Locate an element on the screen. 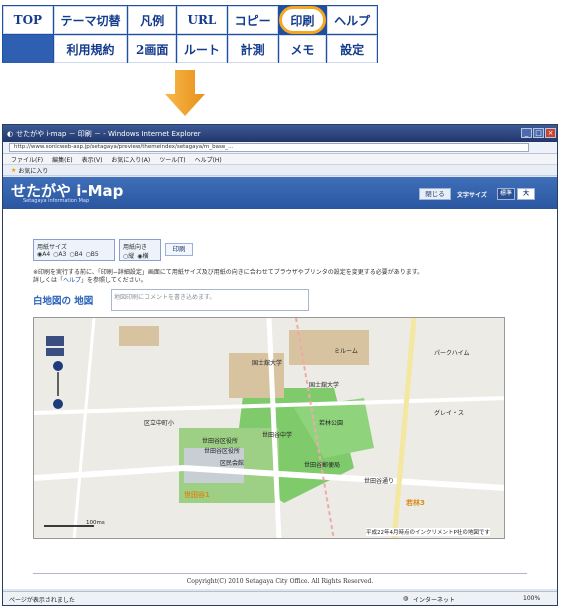  globe-icon: ◍ is located at coordinates (406, 598).